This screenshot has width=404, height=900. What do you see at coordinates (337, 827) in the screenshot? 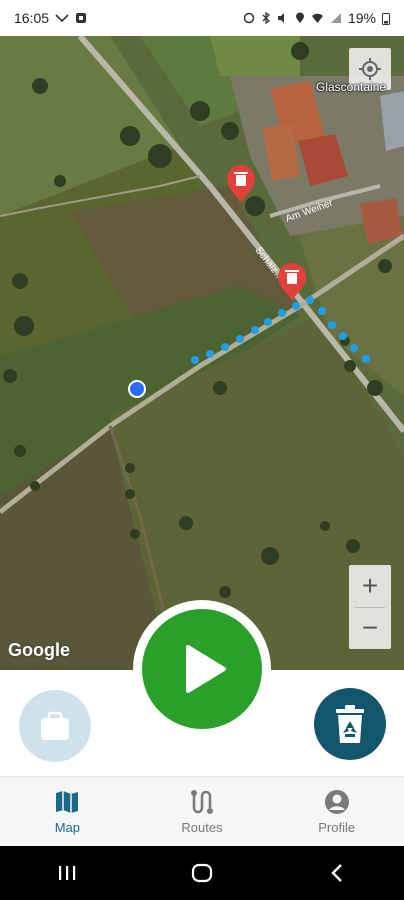
I see `nav-label-profile: Profile` at bounding box center [337, 827].